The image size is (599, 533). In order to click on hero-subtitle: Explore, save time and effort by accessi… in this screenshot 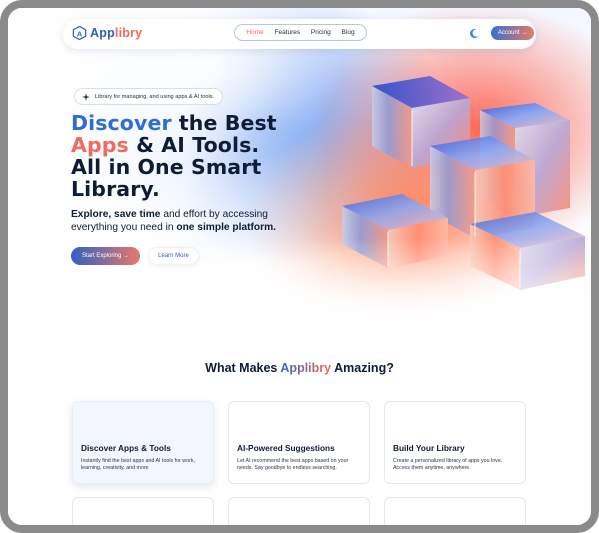, I will do `click(191, 221)`.